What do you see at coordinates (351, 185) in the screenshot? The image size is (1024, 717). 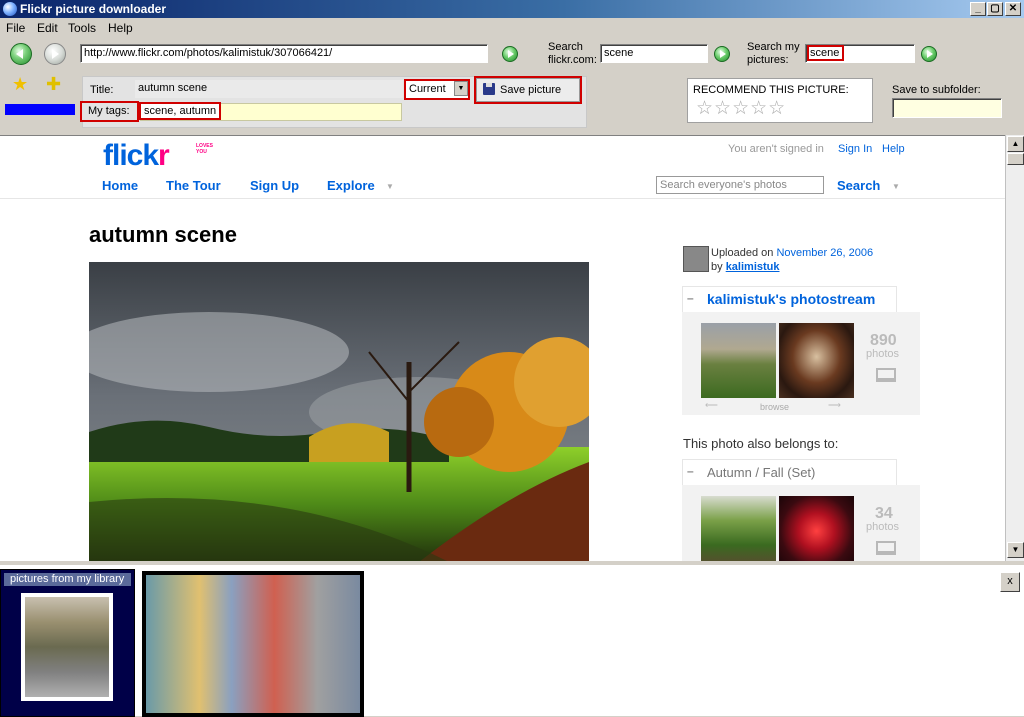 I see `nav-explore: Explore` at bounding box center [351, 185].